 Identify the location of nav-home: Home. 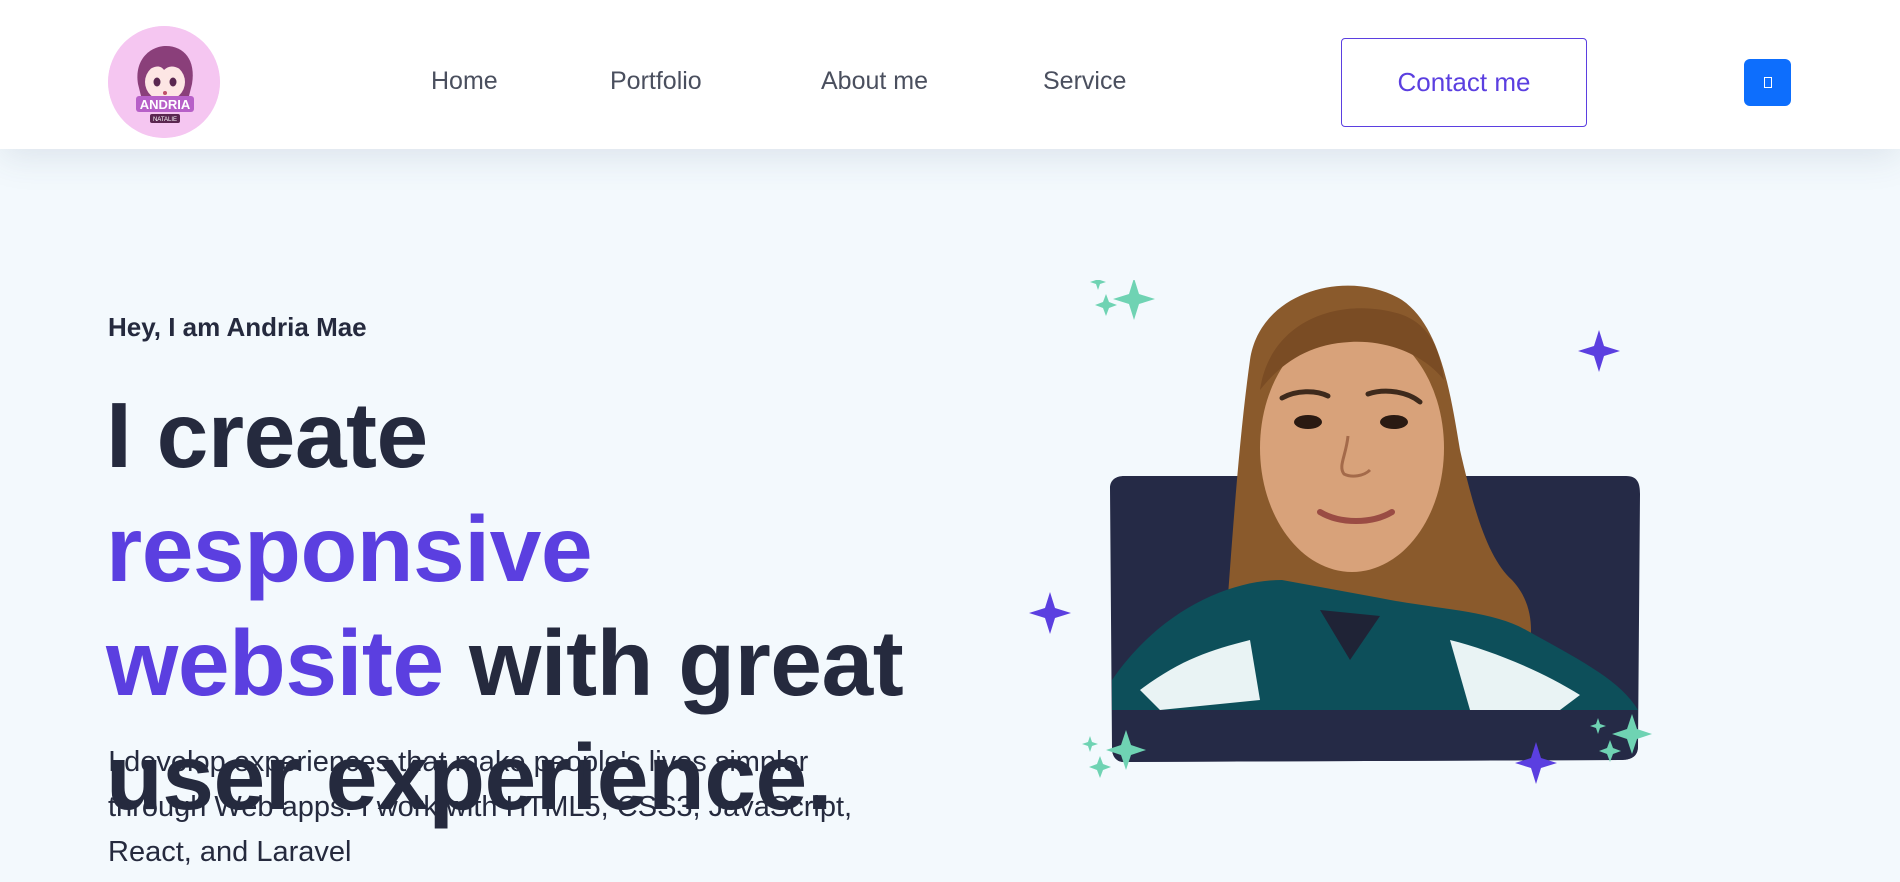
(464, 81).